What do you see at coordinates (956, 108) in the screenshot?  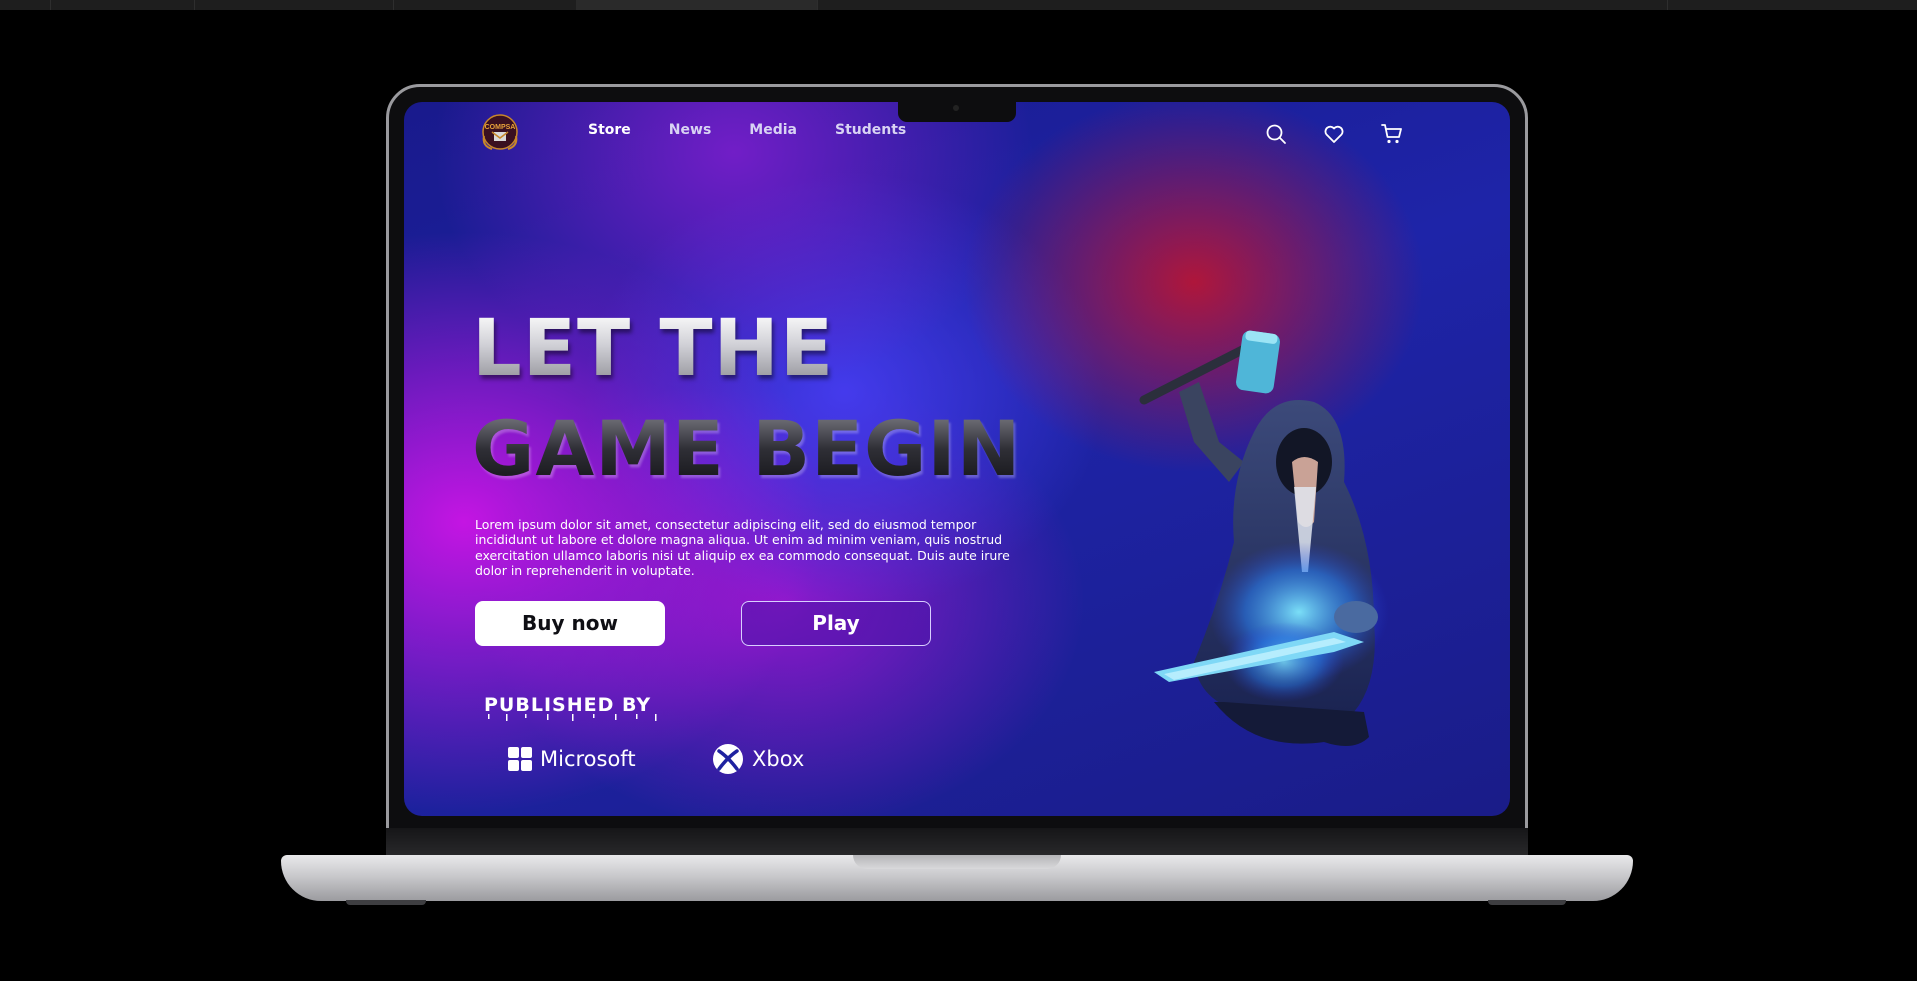 I see `camera-icon` at bounding box center [956, 108].